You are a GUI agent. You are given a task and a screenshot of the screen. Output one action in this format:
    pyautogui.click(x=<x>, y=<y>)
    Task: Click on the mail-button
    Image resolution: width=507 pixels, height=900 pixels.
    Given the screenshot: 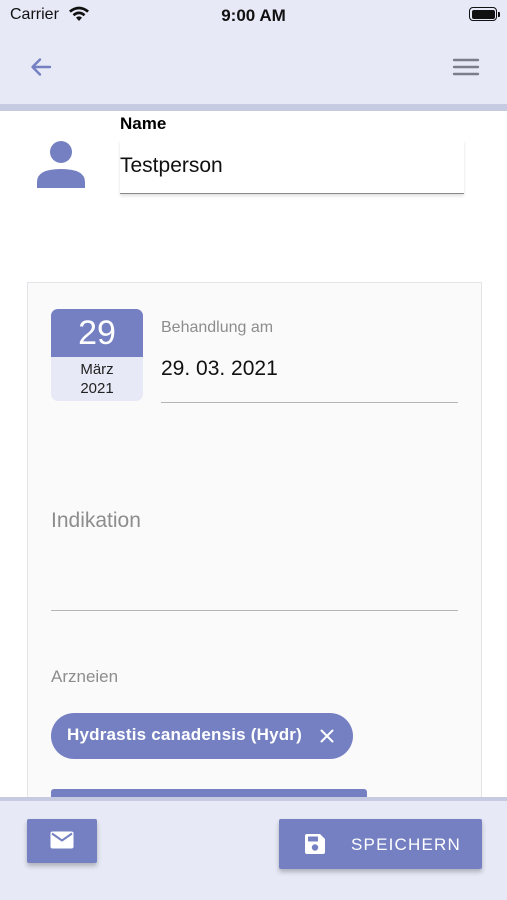 What is the action you would take?
    pyautogui.click(x=62, y=841)
    